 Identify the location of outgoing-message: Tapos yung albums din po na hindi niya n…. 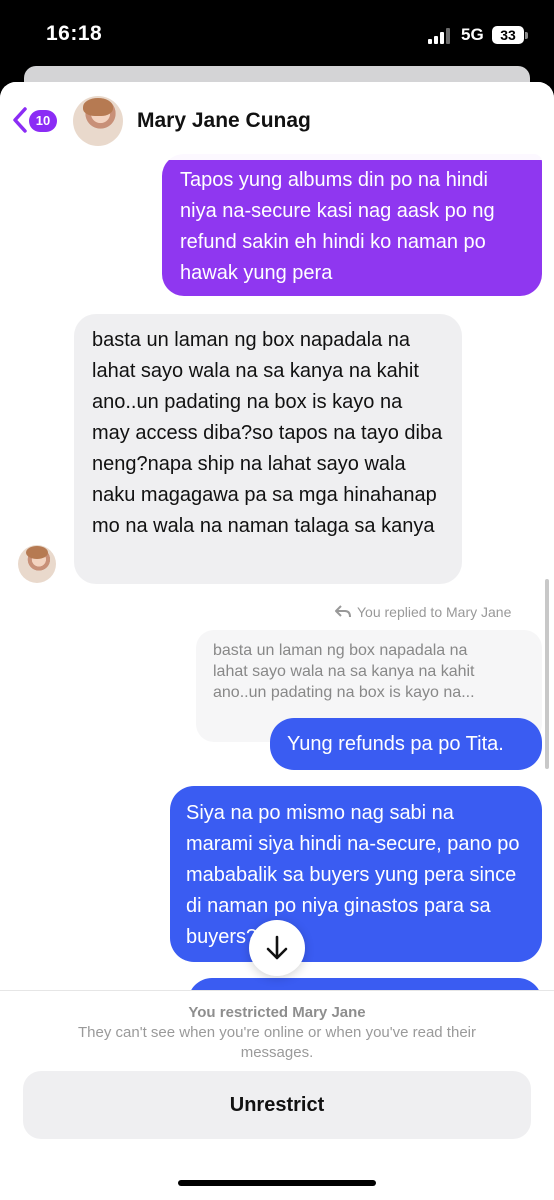
(352, 225).